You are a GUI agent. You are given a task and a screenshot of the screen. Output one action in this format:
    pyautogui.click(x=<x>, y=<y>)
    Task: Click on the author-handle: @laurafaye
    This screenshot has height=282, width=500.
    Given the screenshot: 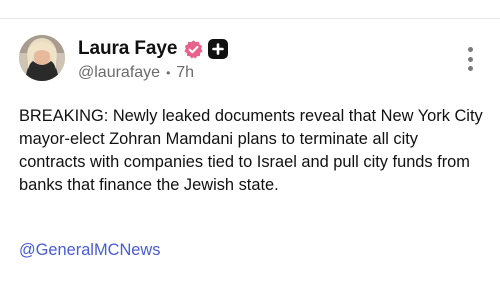 What is the action you would take?
    pyautogui.click(x=119, y=73)
    